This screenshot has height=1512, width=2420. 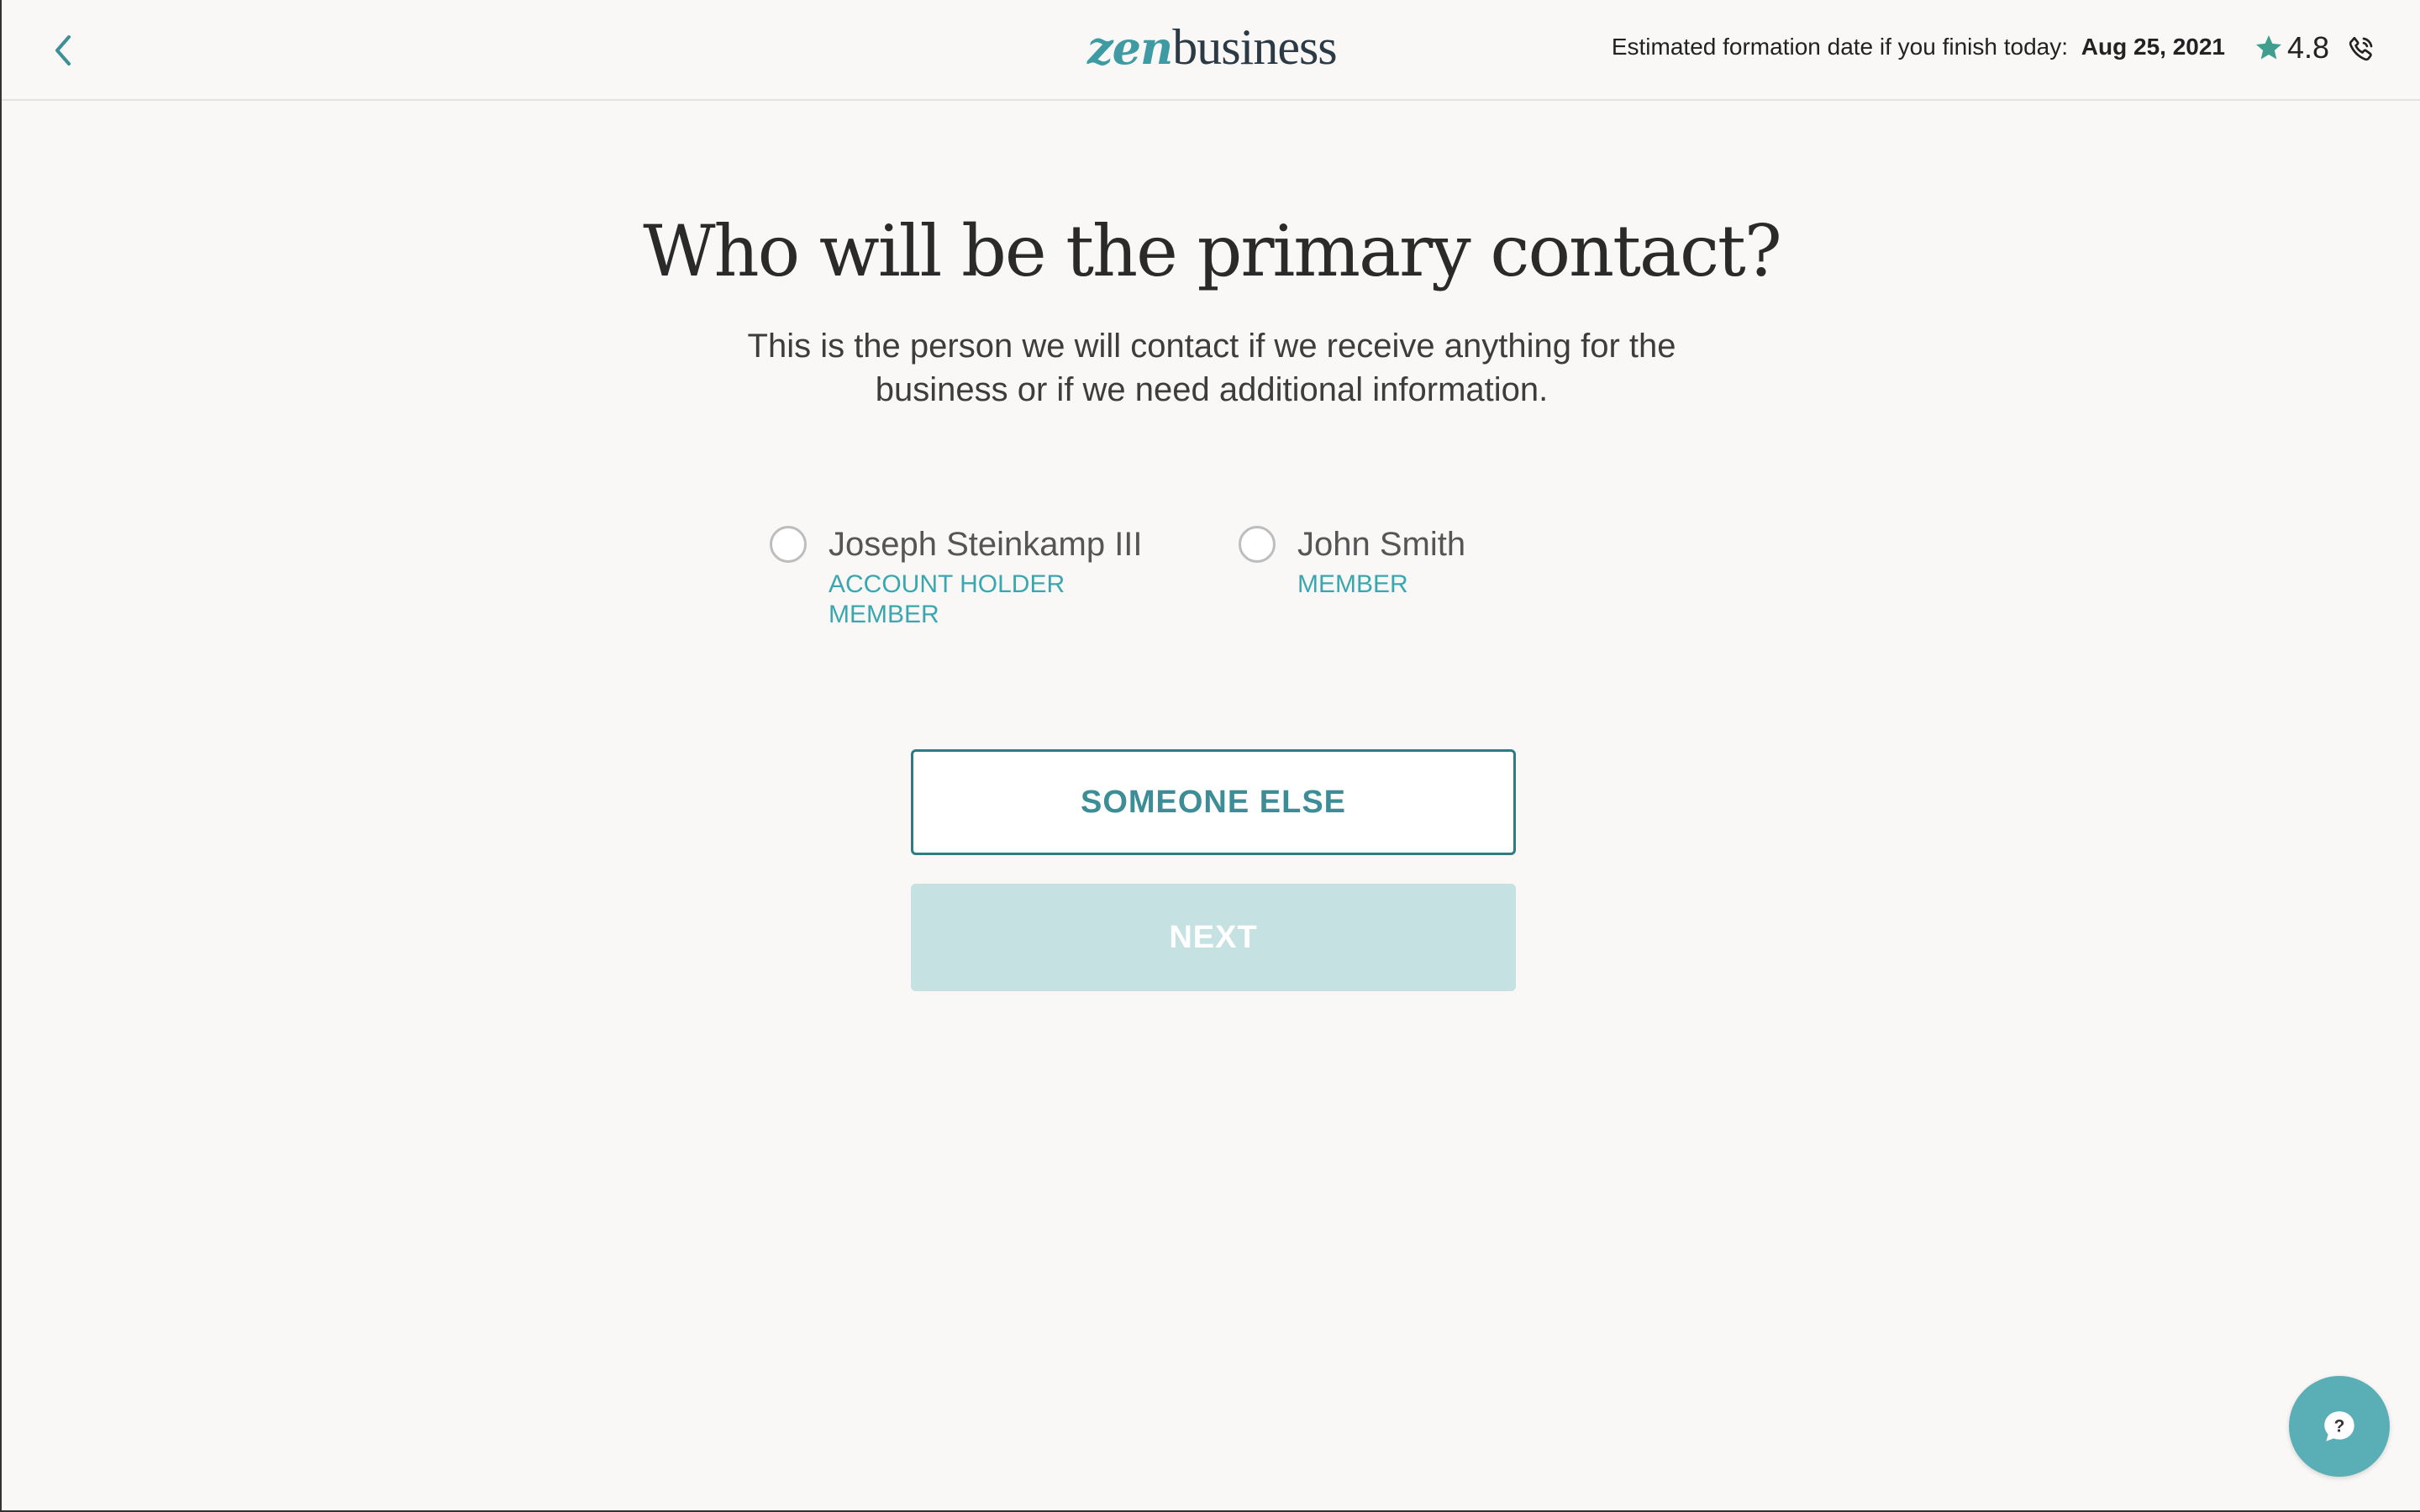 I want to click on rating-value: 4.8, so click(x=2308, y=47).